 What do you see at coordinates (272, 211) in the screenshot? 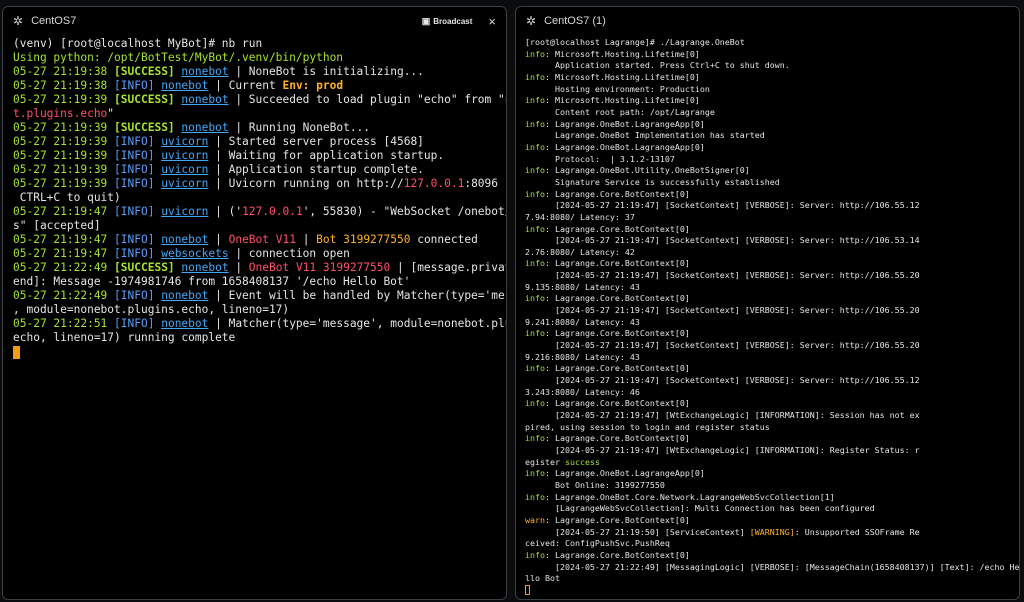
I see `log-text: 127.0.0.1` at bounding box center [272, 211].